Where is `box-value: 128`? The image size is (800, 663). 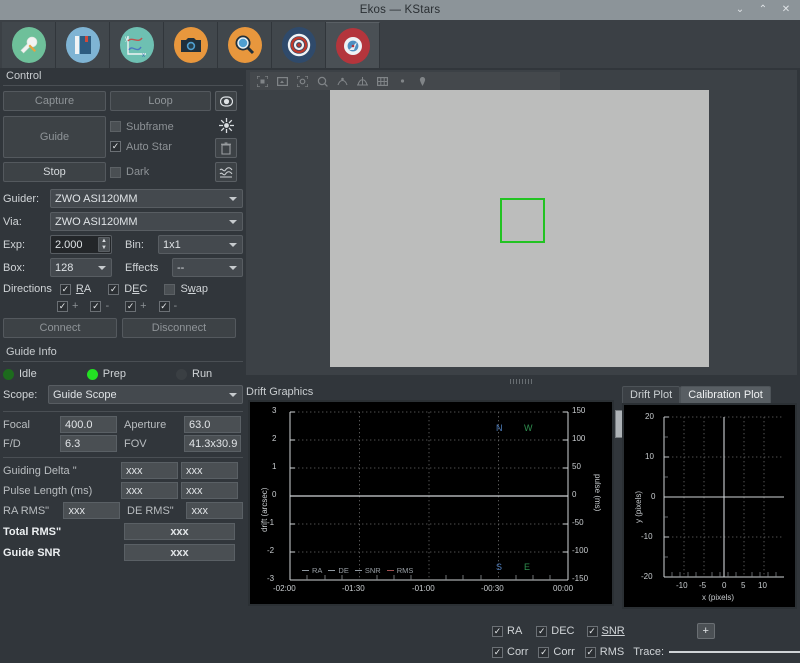 box-value: 128 is located at coordinates (64, 267).